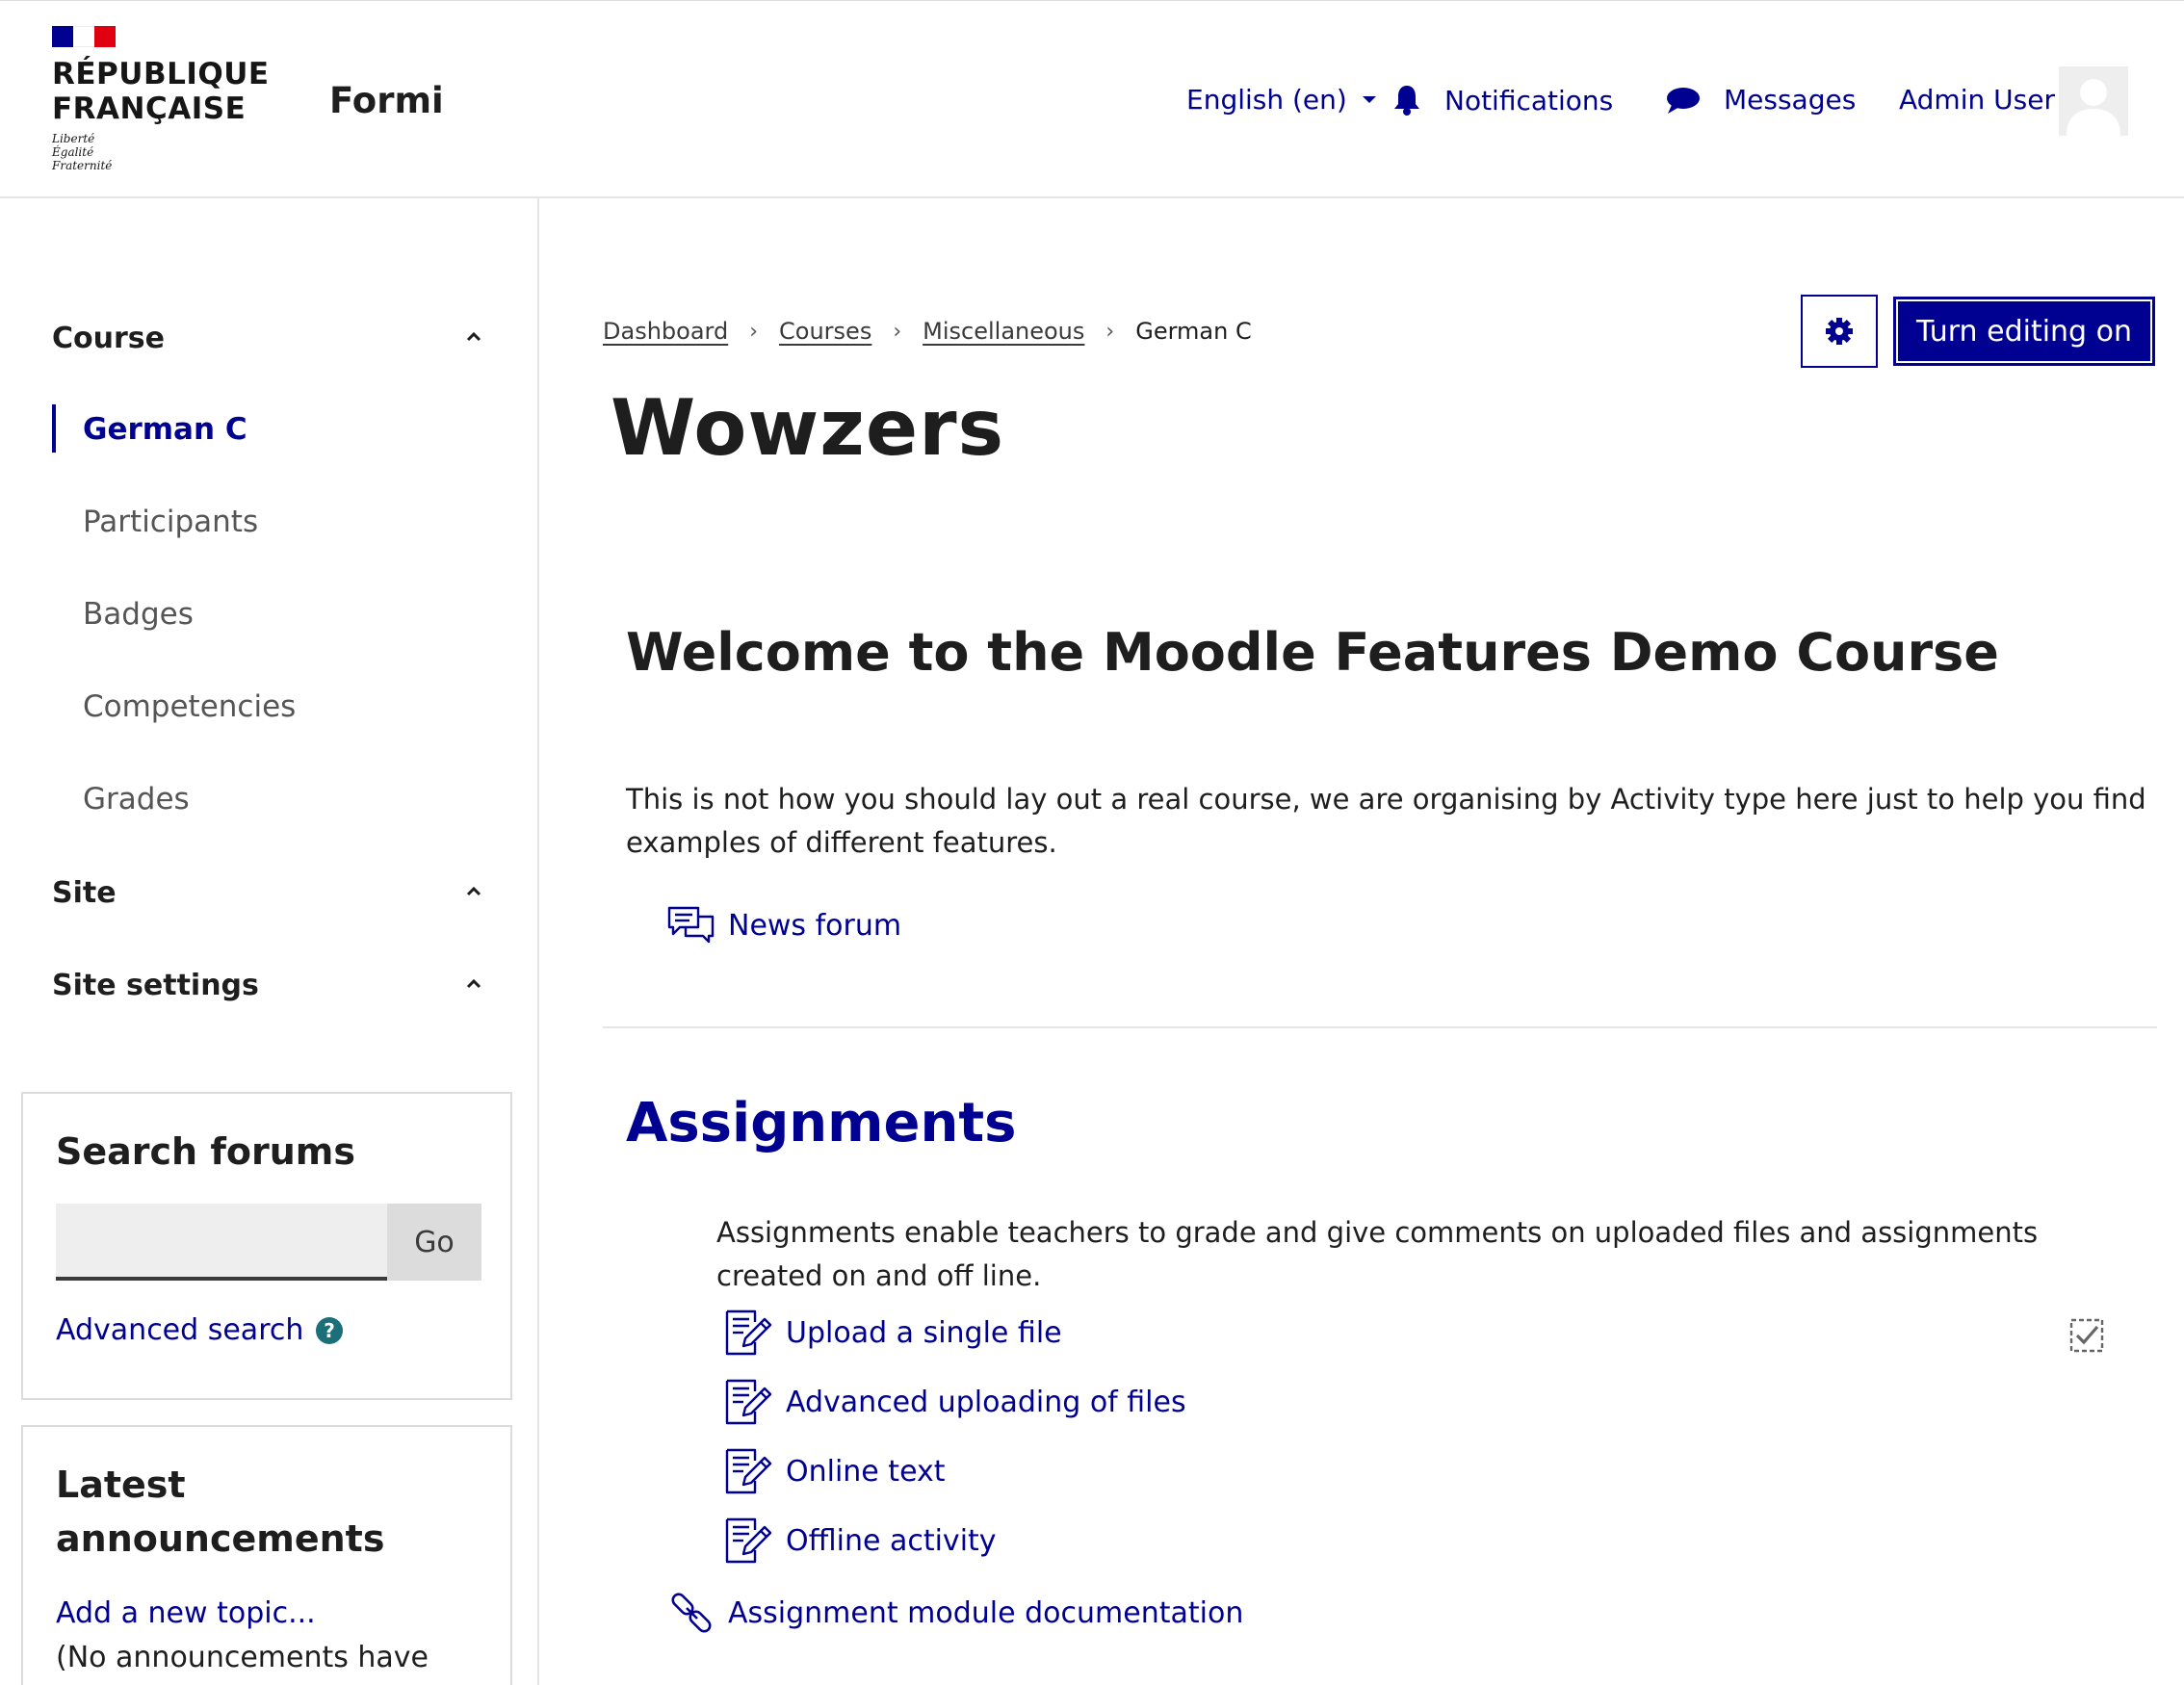 The height and width of the screenshot is (1685, 2184). I want to click on user-silhouette-icon, so click(2093, 101).